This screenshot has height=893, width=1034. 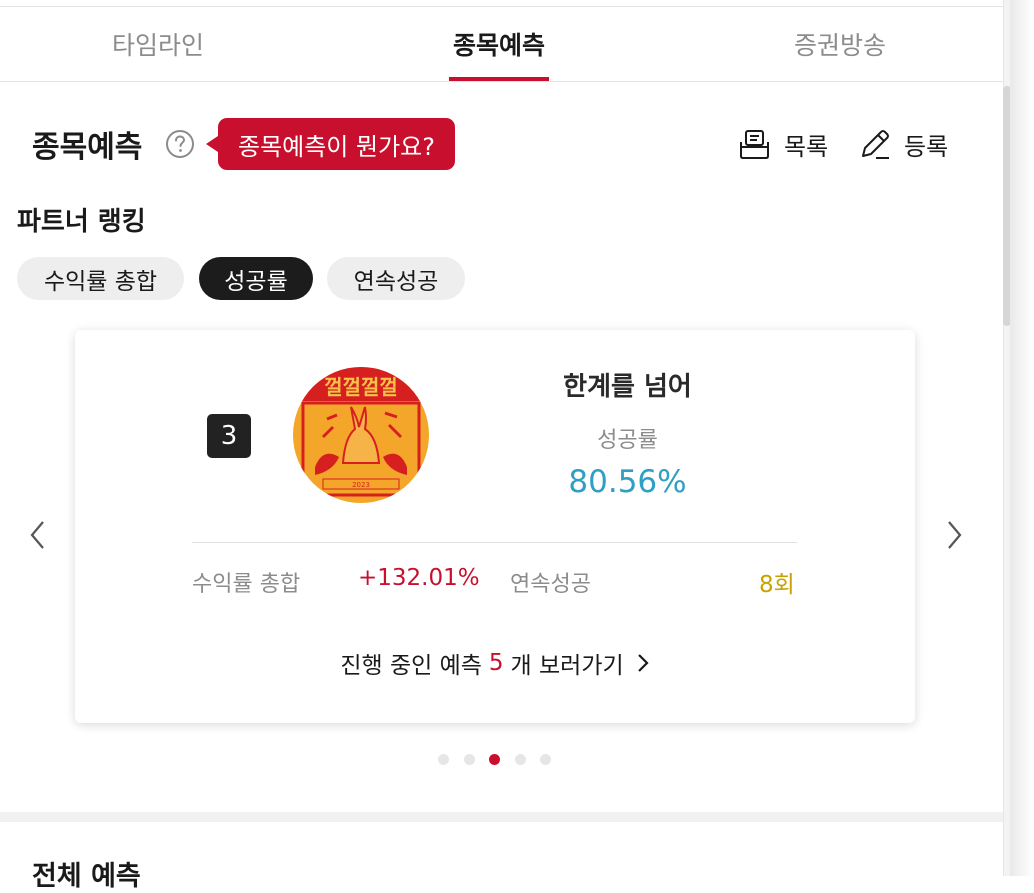 What do you see at coordinates (246, 584) in the screenshot?
I see `total-return-label: 수익률 총합` at bounding box center [246, 584].